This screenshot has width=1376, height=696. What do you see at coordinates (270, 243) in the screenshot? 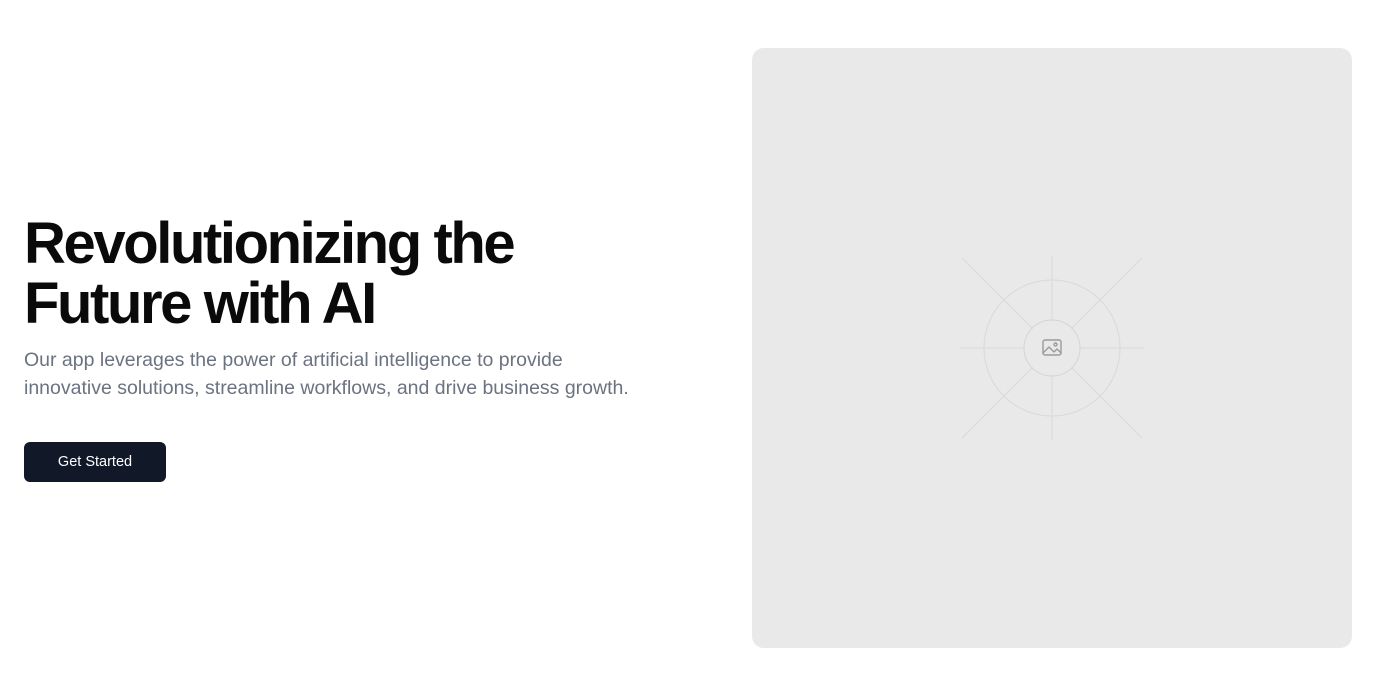
I see `hero-title-line-1: Revolutionizing the` at bounding box center [270, 243].